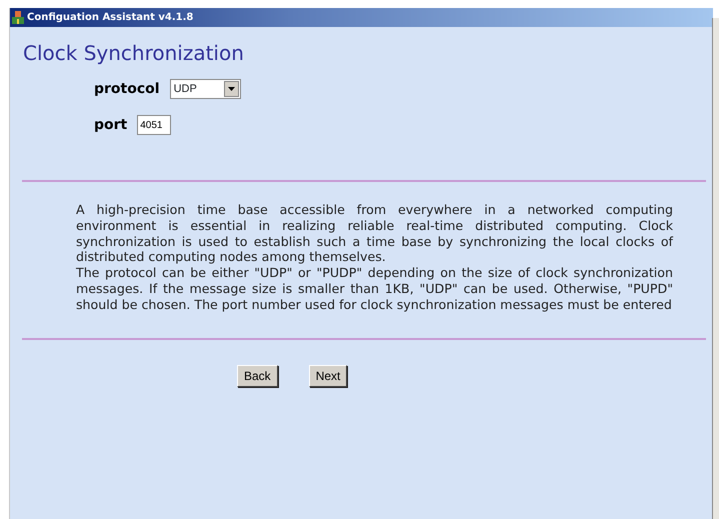  Describe the element at coordinates (154, 125) in the screenshot. I see `port-field: 4051` at that location.